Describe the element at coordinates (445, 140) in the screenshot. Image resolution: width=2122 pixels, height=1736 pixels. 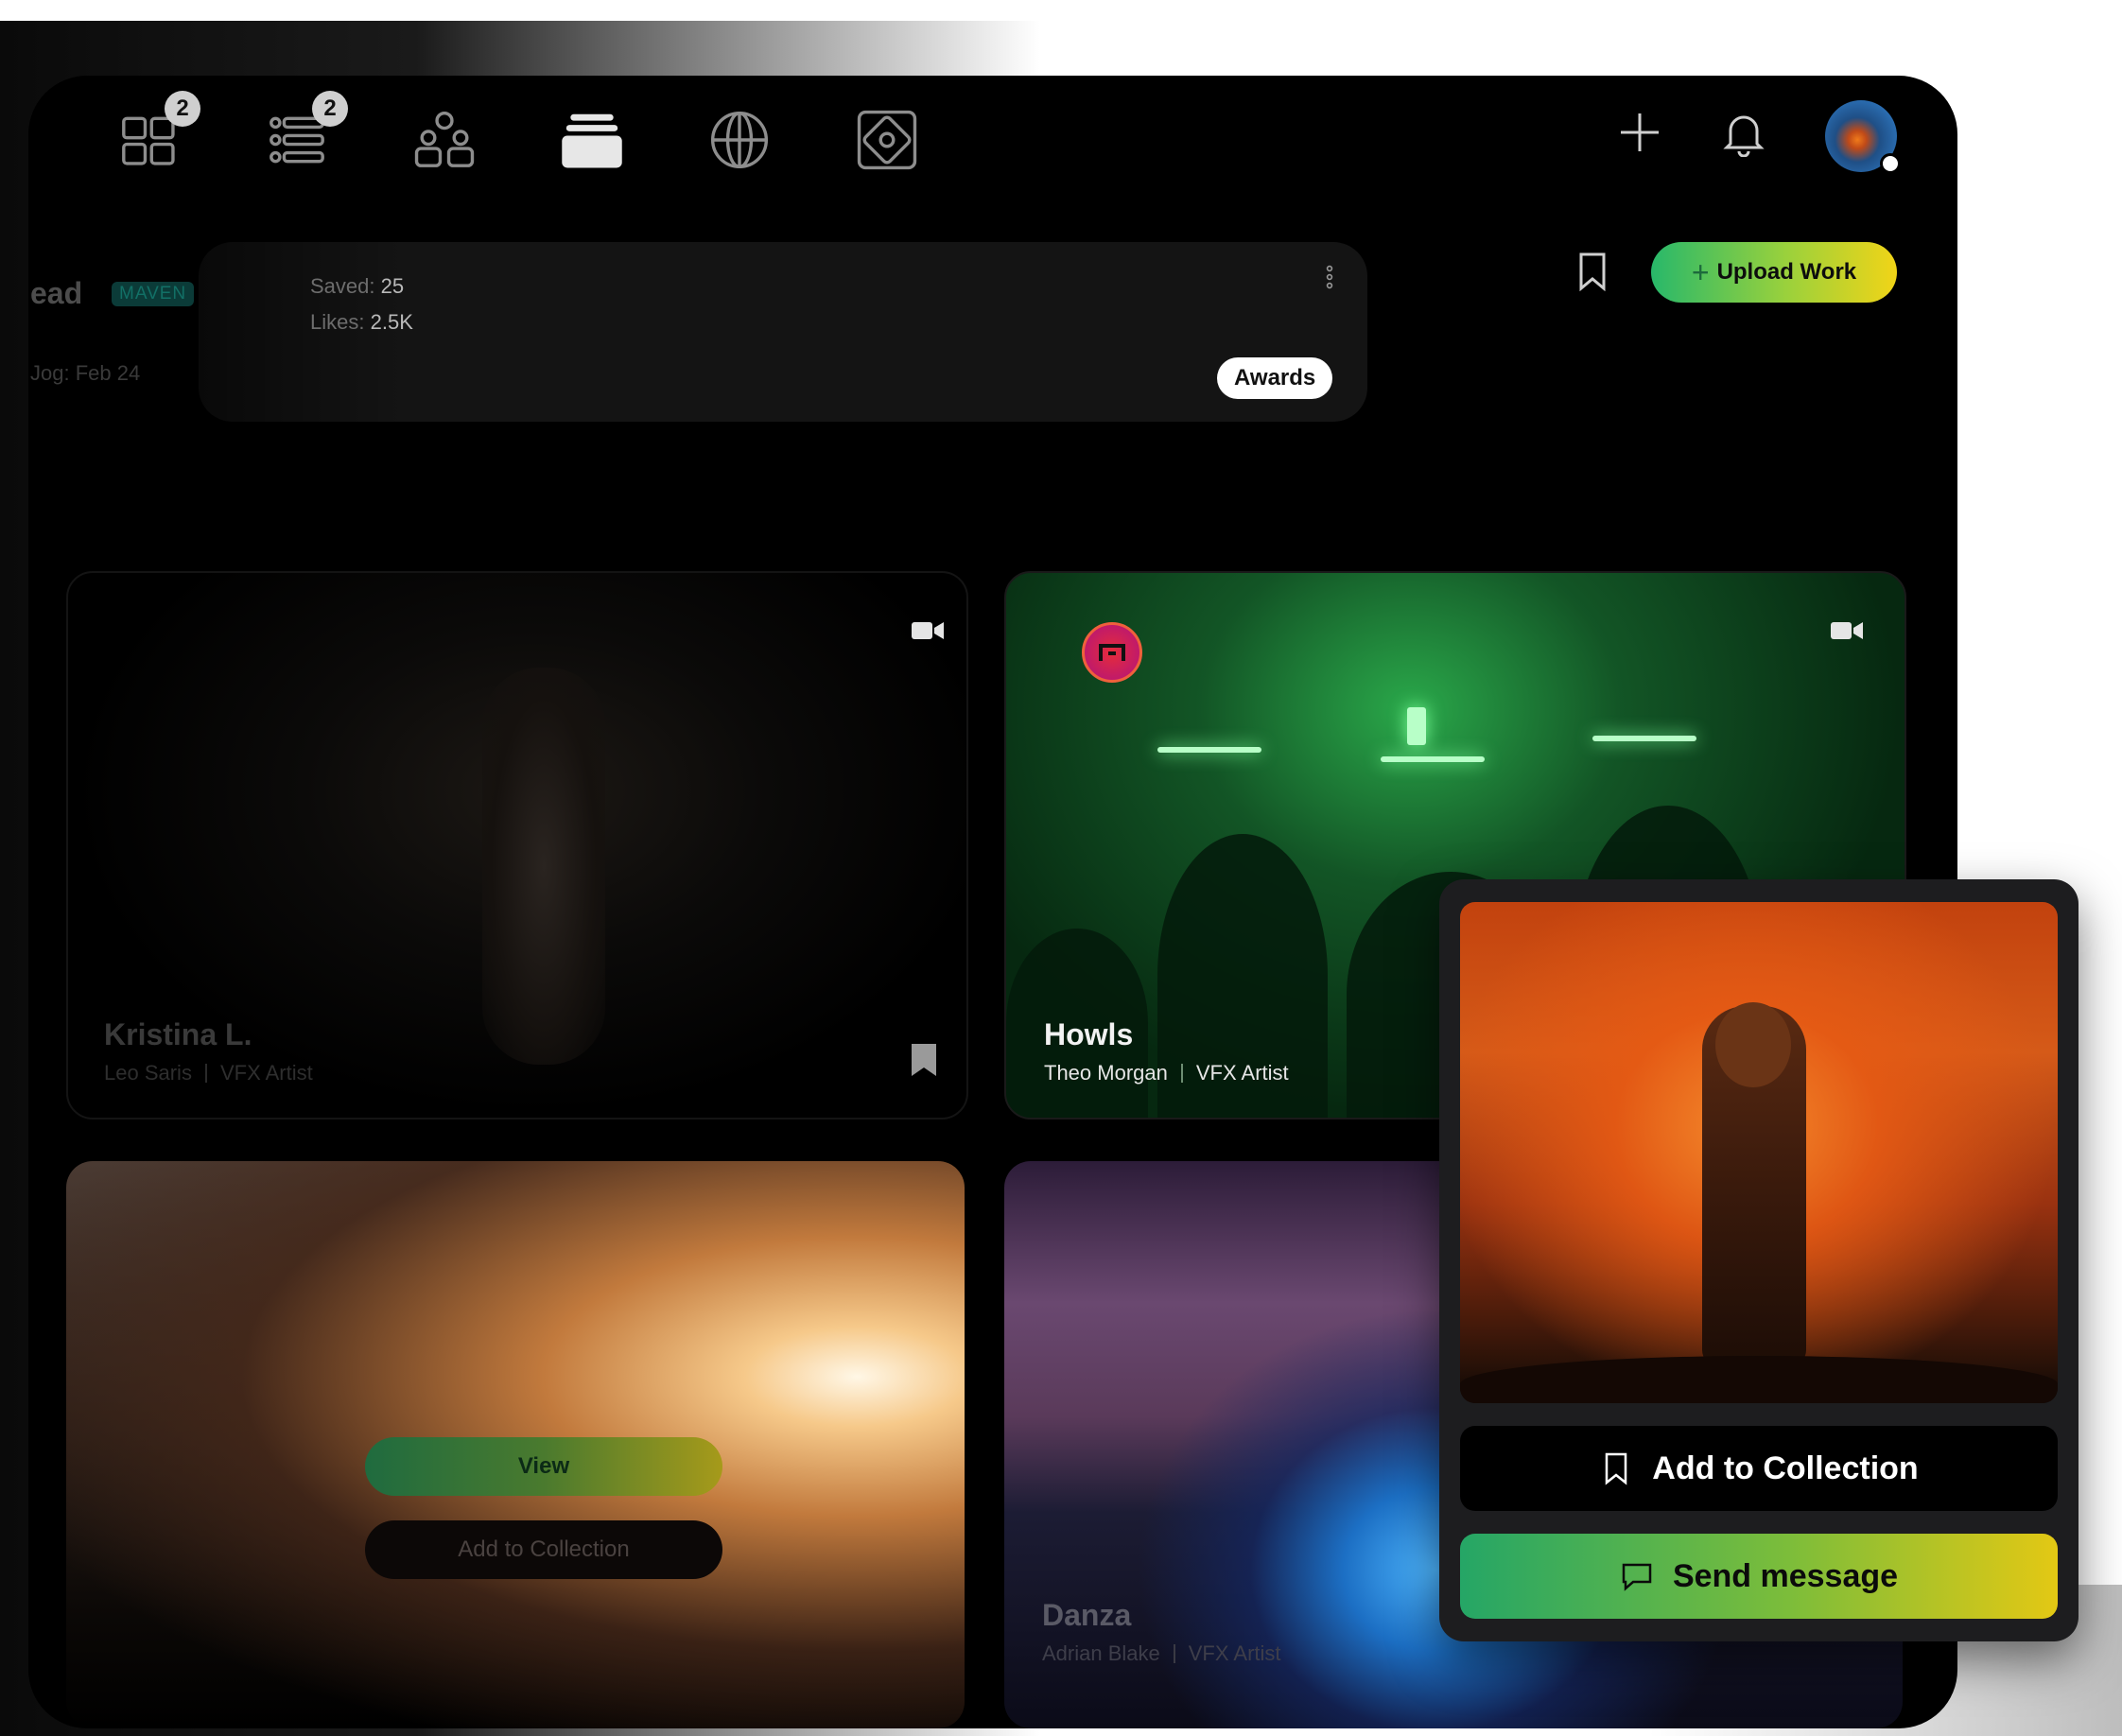
I see `nav-community-icon` at that location.